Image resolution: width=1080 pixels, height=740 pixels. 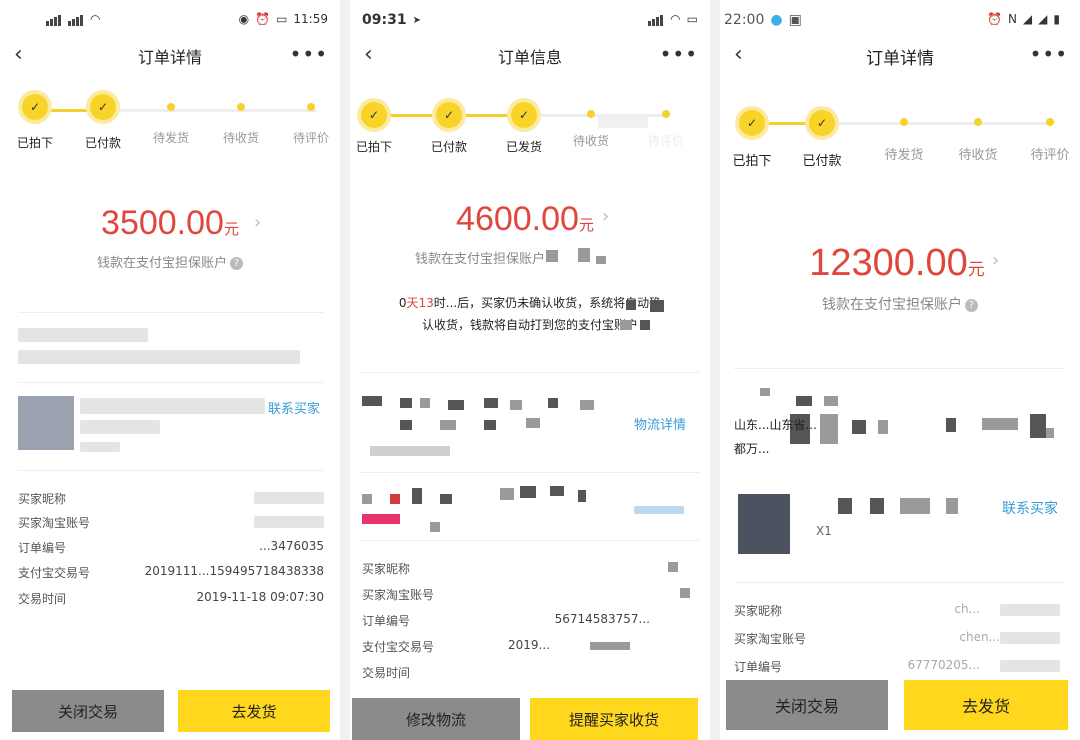 I want to click on status-bar: 22:00 ● ▣ ⏰ N ◢ ◢ ▮, so click(x=900, y=20).